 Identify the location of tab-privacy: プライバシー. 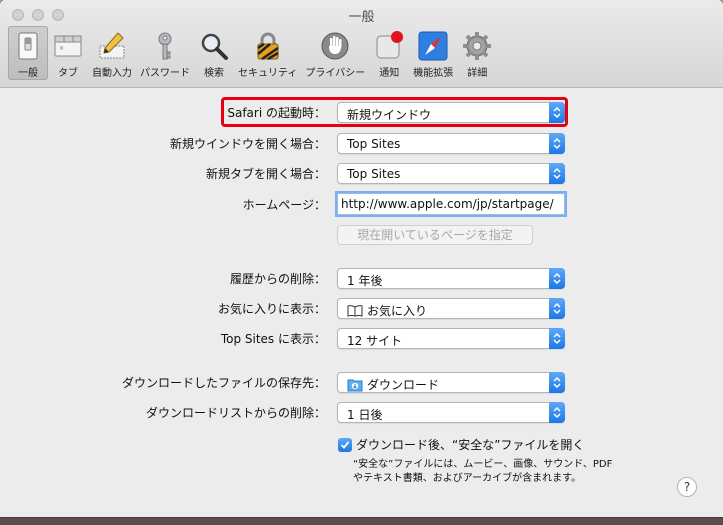
(335, 53).